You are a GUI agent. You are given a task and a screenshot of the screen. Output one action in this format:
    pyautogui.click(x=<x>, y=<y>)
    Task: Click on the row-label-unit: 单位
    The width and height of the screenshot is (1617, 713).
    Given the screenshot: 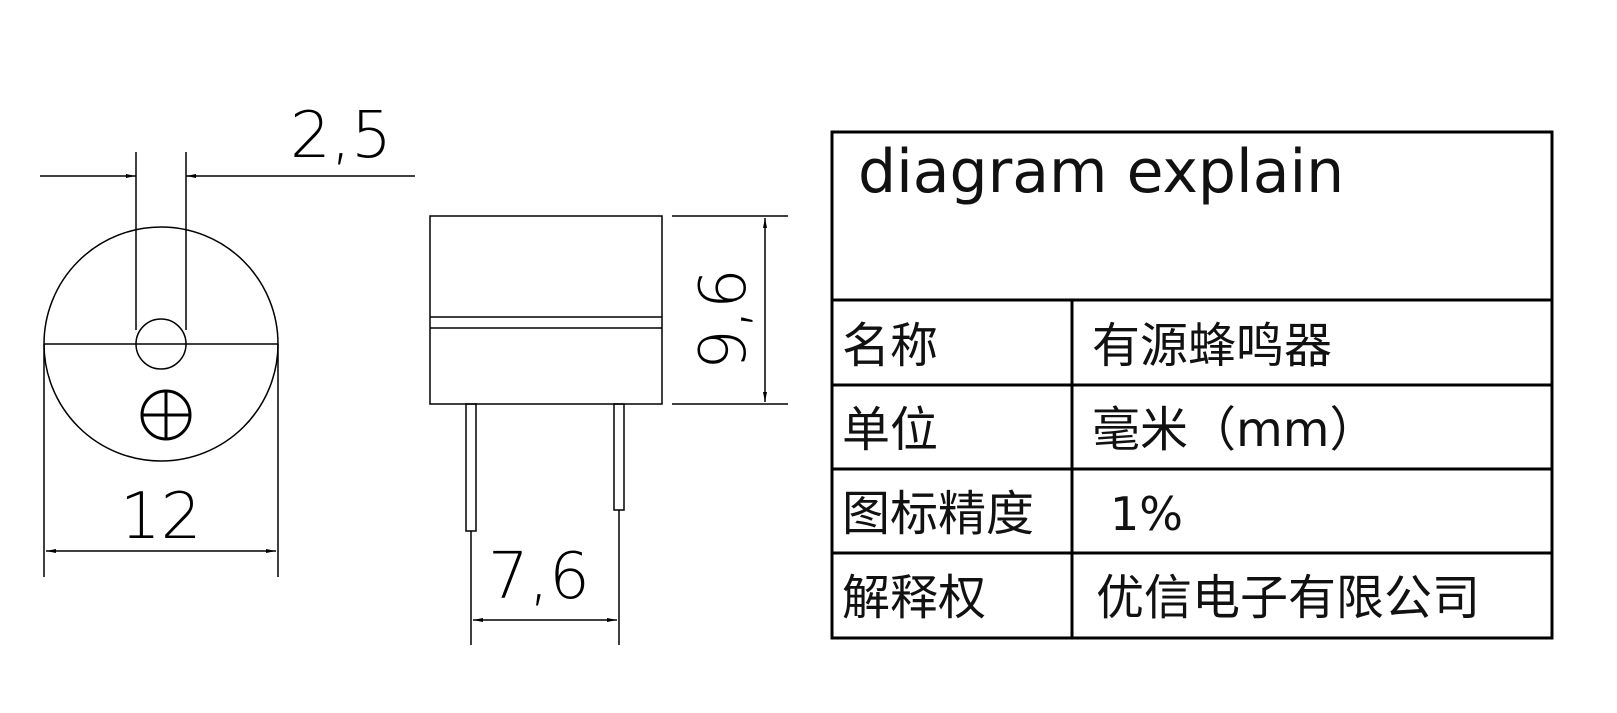 What is the action you would take?
    pyautogui.click(x=890, y=430)
    